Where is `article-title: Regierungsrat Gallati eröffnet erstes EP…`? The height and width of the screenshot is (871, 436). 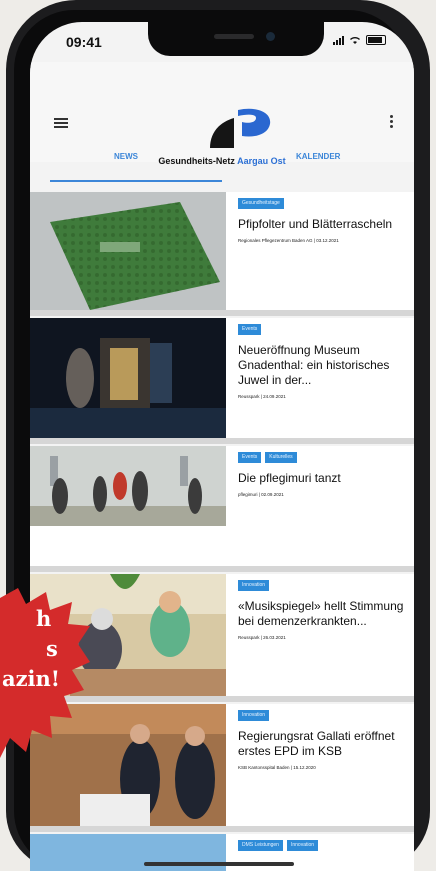 article-title: Regierungsrat Gallati eröffnet erstes EP… is located at coordinates (323, 744).